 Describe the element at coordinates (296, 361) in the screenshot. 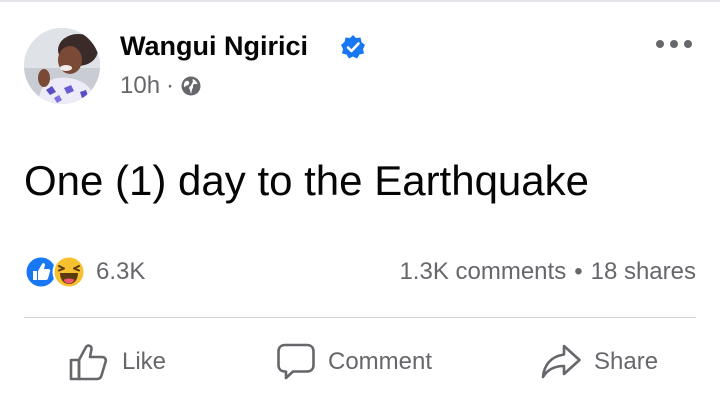

I see `comment-icon` at that location.